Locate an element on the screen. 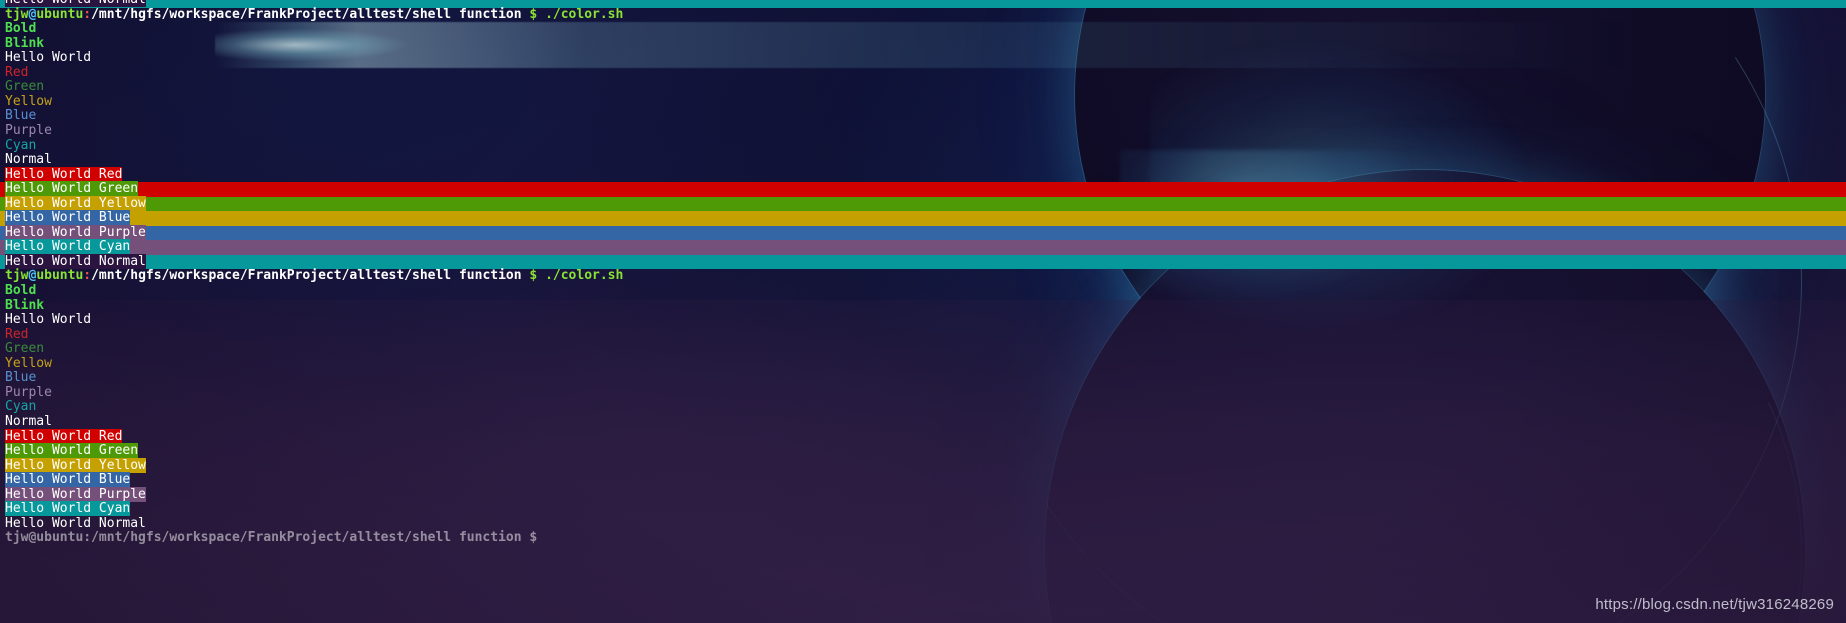  text-run: Normal is located at coordinates (28, 160).